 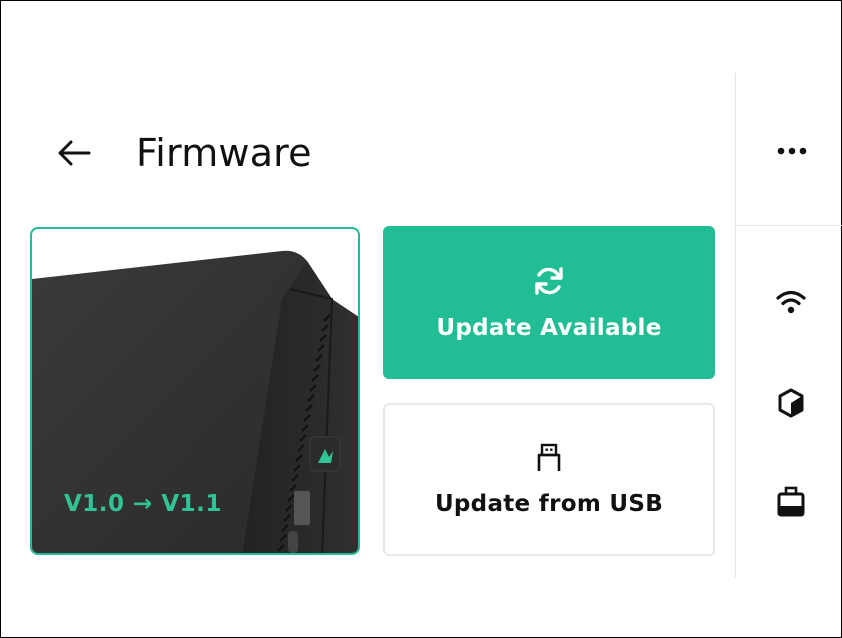 I want to click on more-options-button, so click(x=792, y=151).